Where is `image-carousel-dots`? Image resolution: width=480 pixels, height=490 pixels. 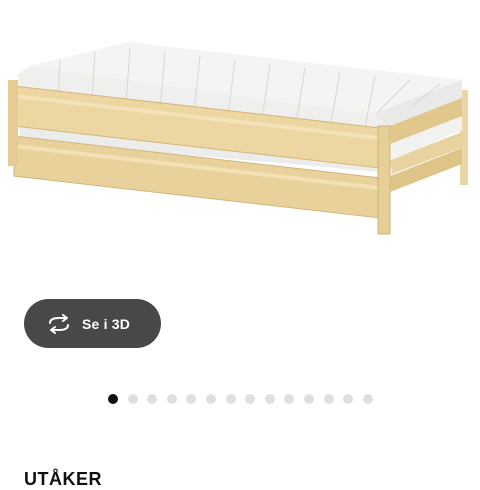 image-carousel-dots is located at coordinates (240, 399).